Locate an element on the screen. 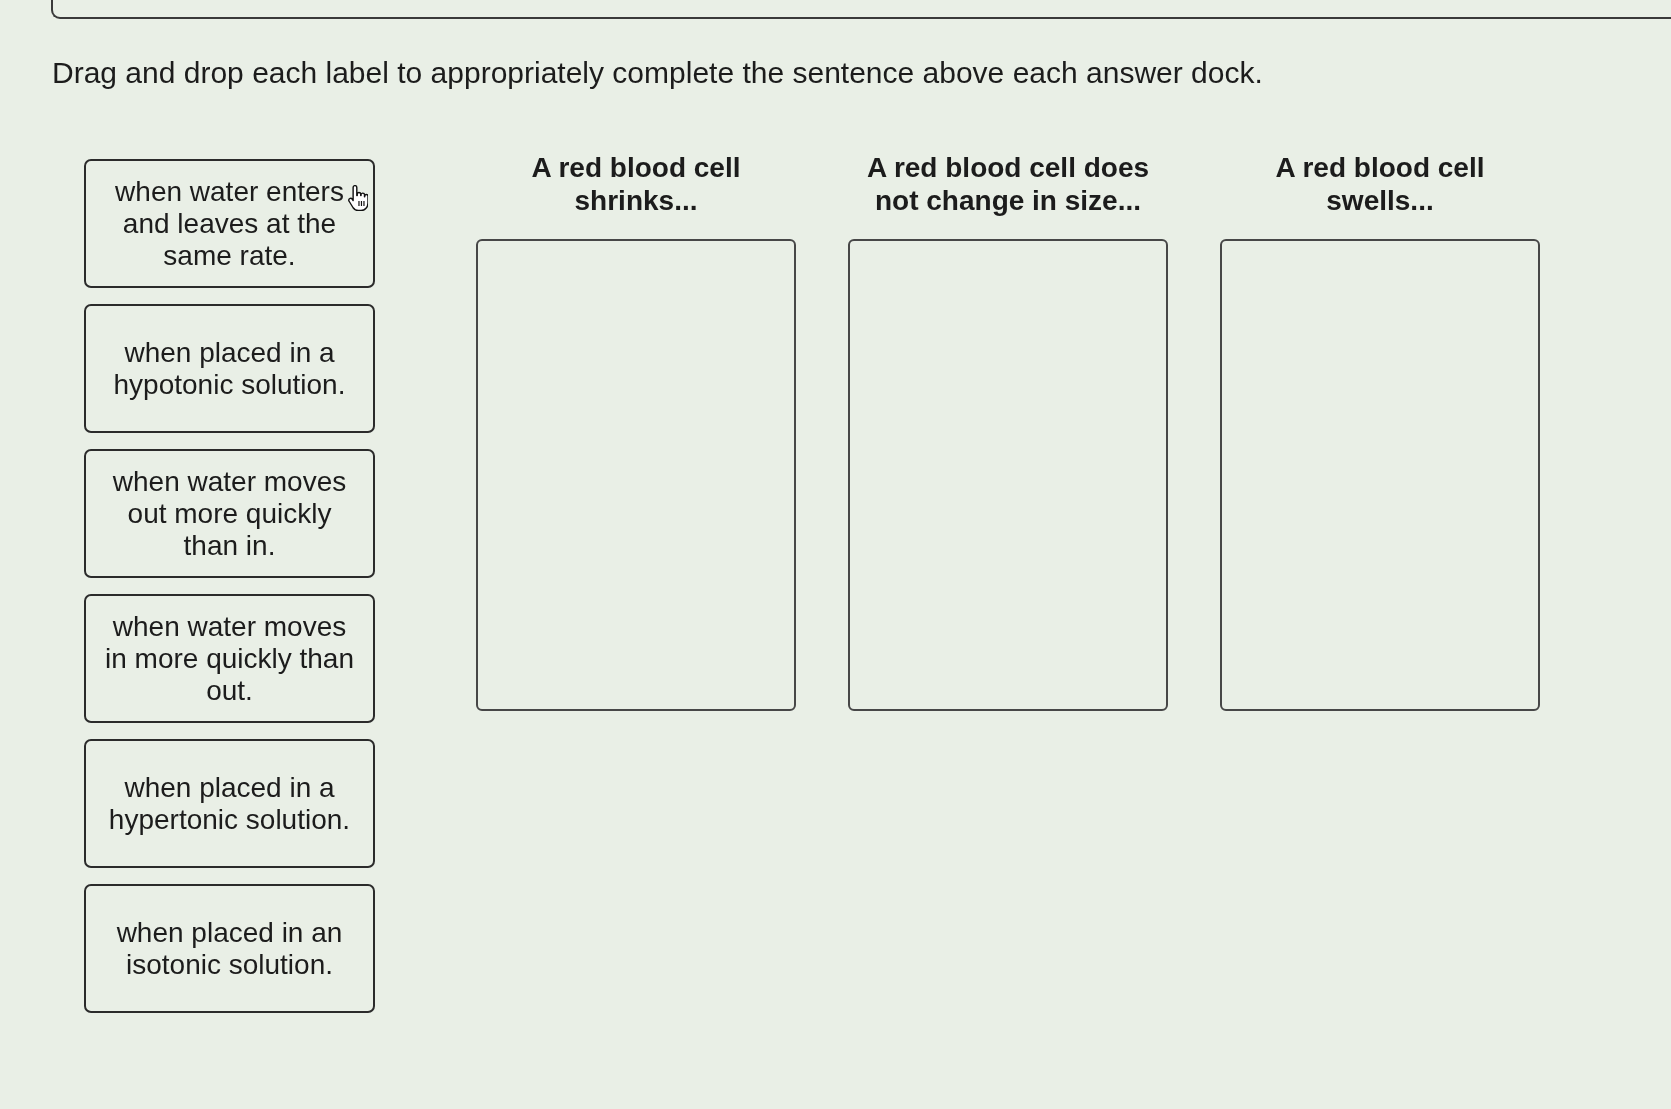  drag-label: when water moves out more quickly than in. is located at coordinates (229, 513).